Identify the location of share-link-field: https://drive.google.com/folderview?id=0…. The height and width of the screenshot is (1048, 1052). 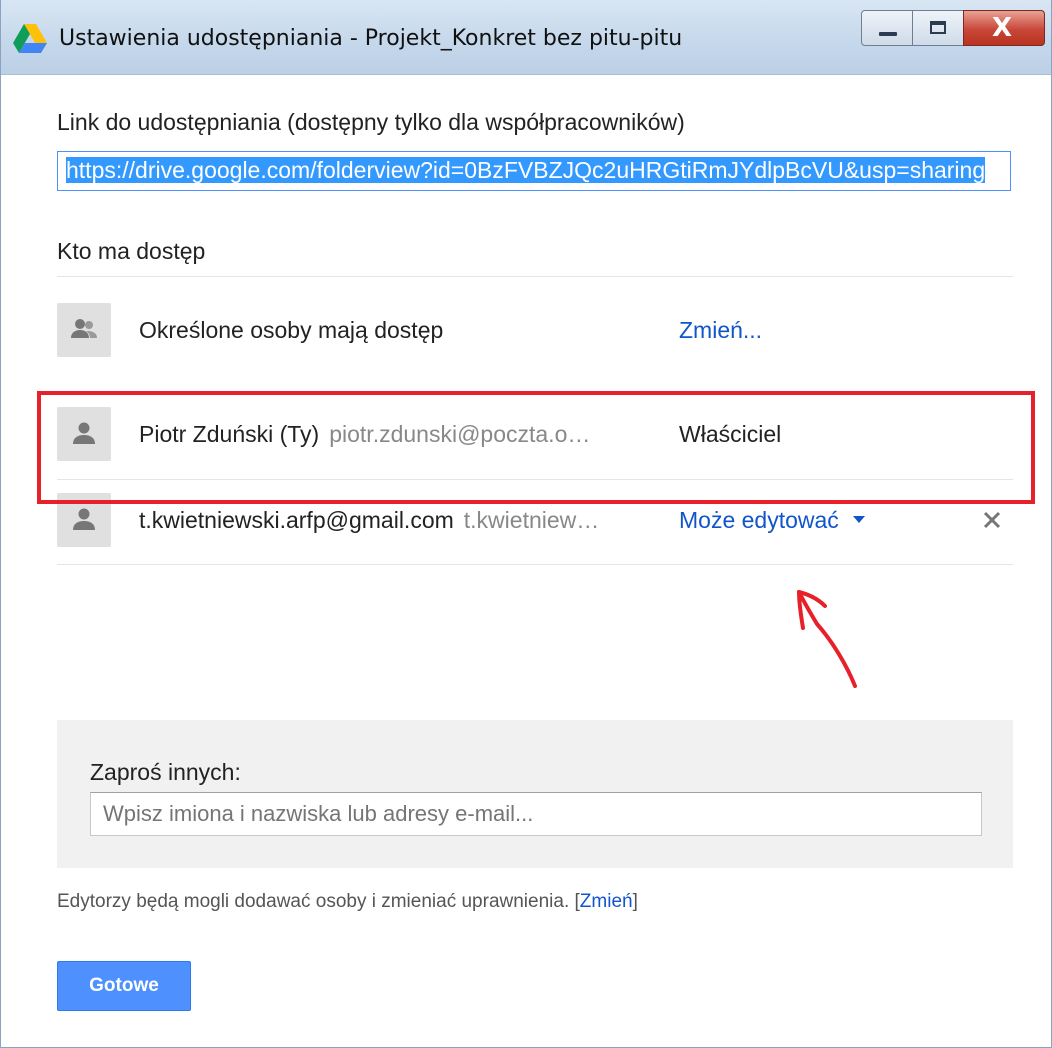
(534, 171).